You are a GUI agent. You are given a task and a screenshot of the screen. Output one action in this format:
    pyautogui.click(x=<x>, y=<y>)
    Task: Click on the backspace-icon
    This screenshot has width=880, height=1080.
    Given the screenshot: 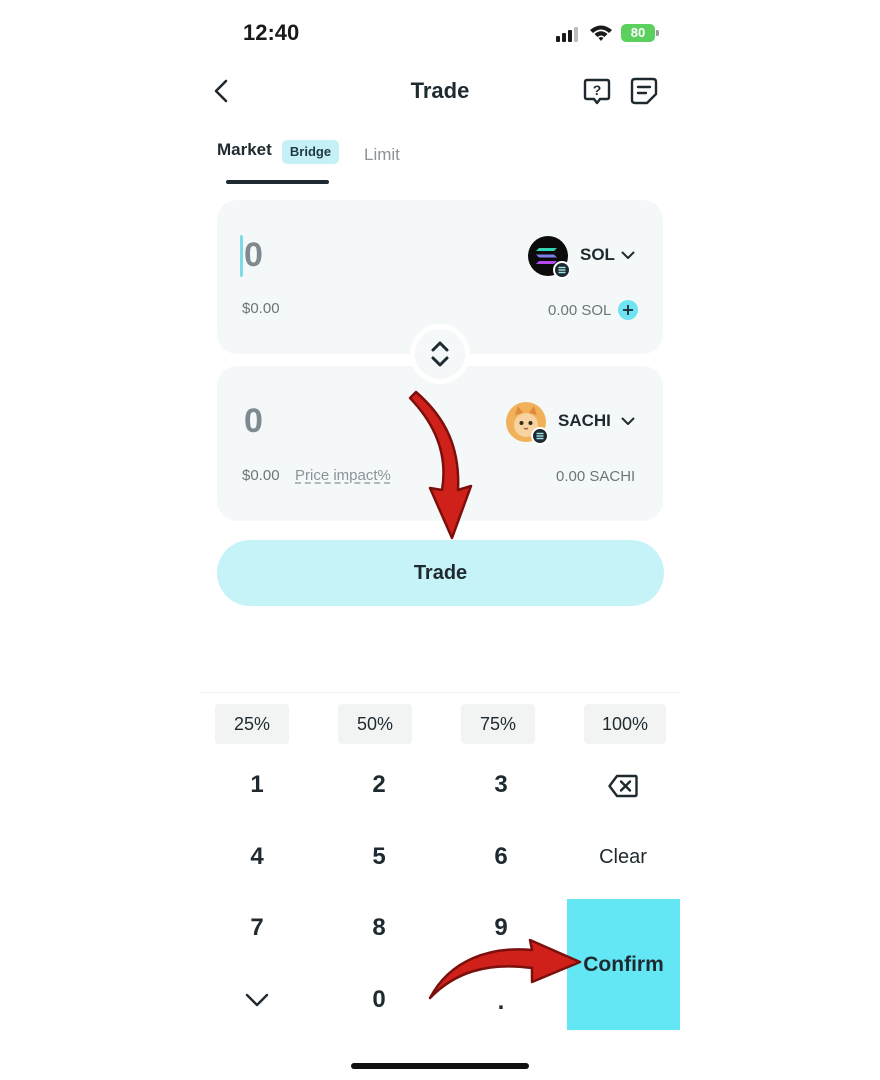 What is the action you would take?
    pyautogui.click(x=623, y=786)
    